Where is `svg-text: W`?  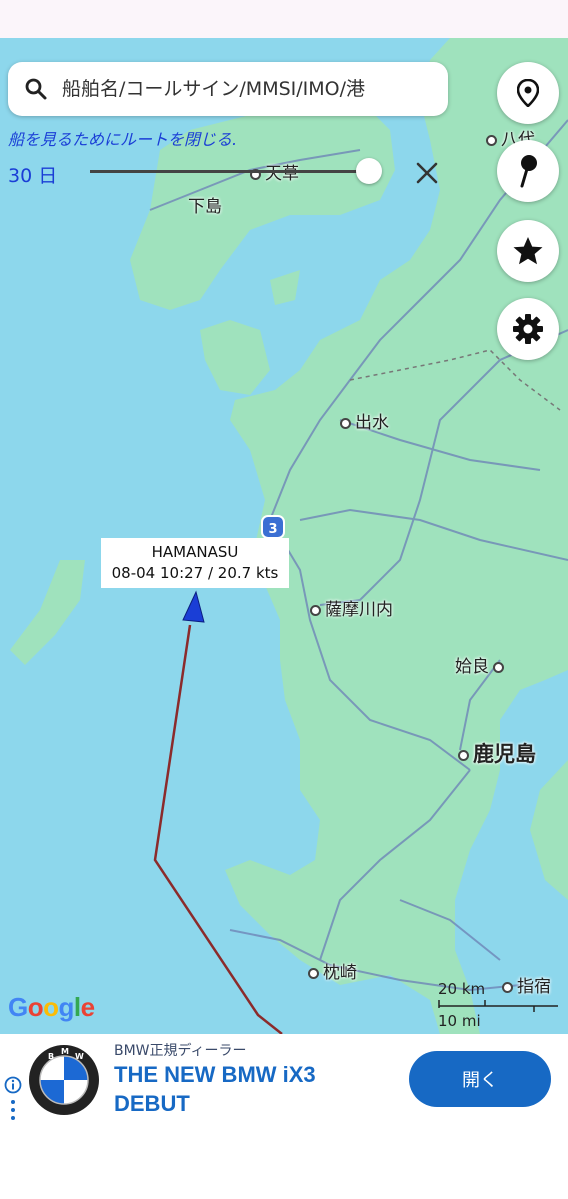 svg-text: W is located at coordinates (79, 1056).